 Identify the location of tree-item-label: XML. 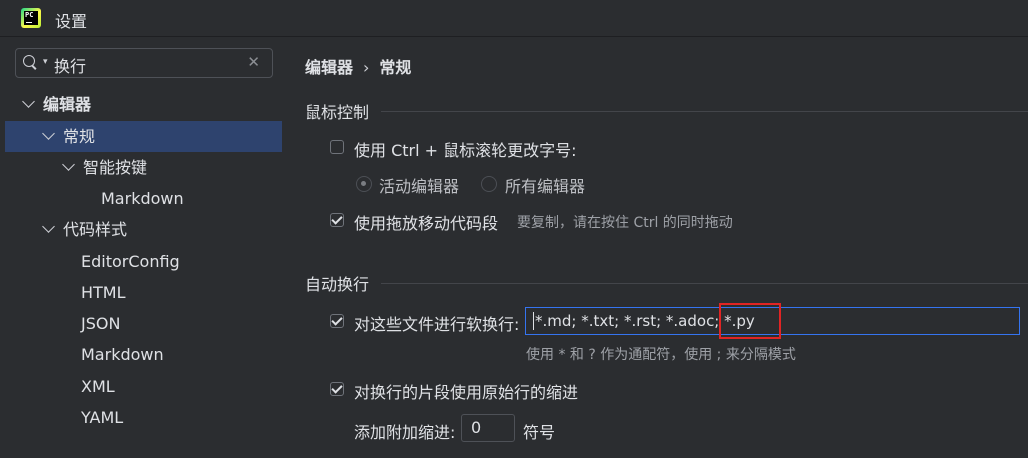
(98, 386).